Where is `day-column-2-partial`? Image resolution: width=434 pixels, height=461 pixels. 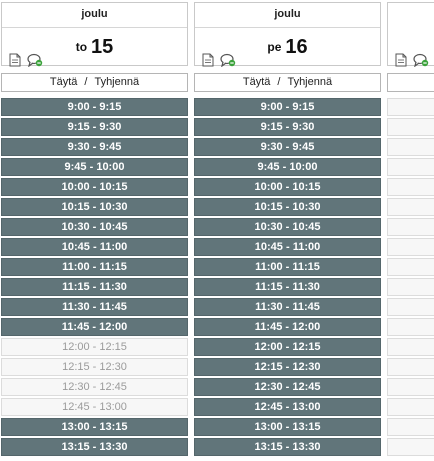 day-column-2-partial is located at coordinates (410, 230).